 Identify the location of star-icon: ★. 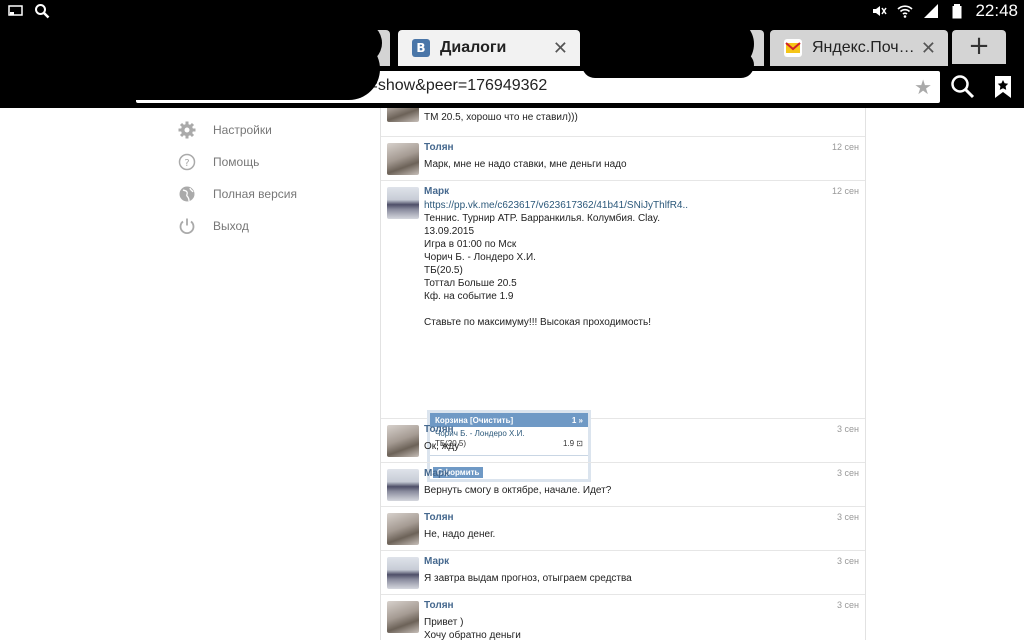
(923, 87).